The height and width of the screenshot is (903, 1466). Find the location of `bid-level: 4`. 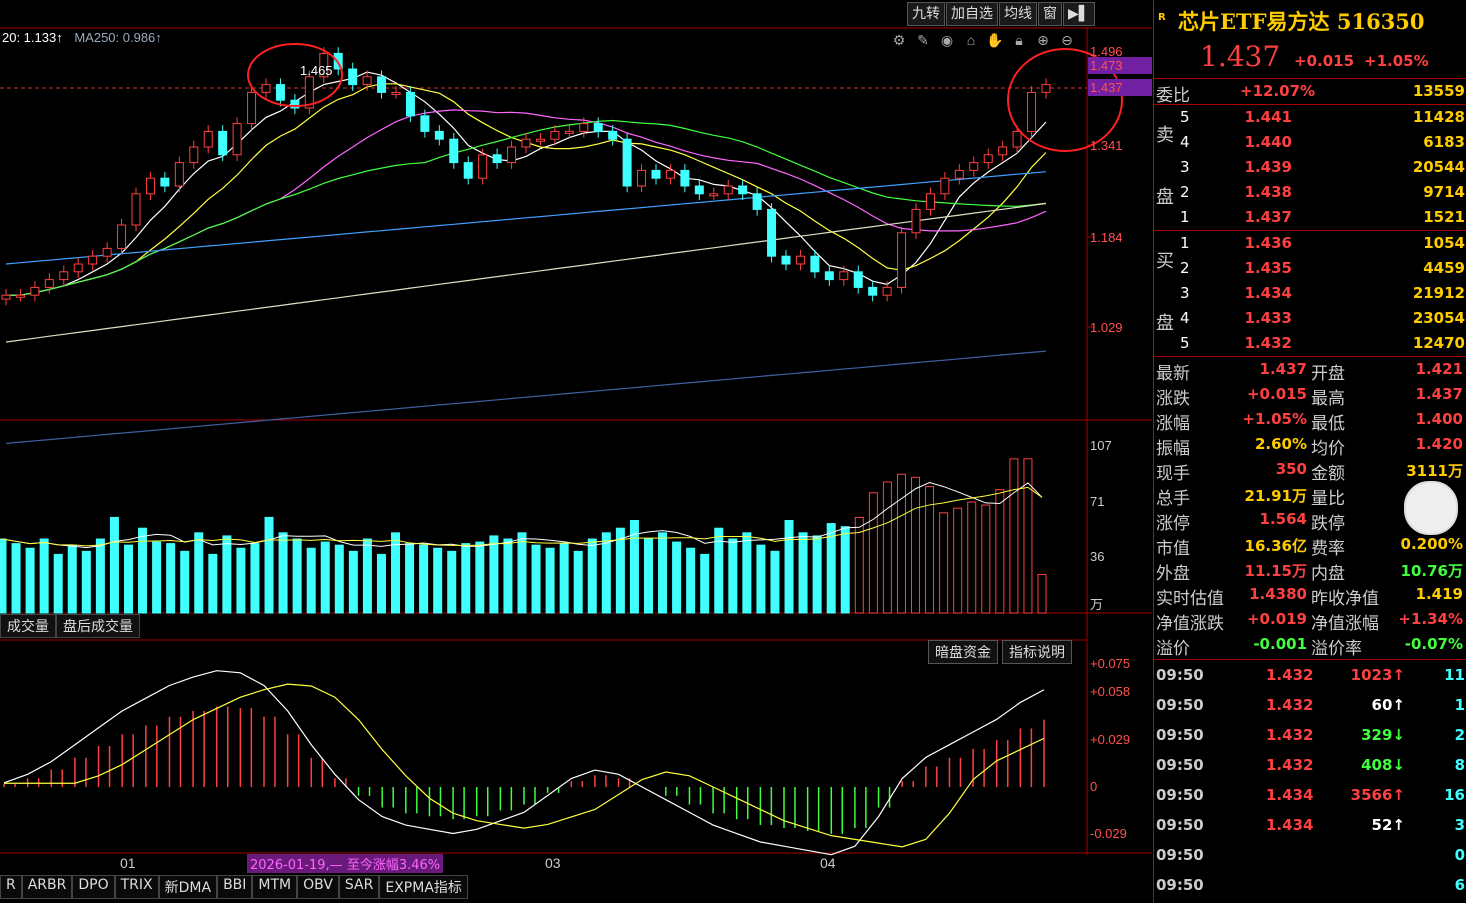

bid-level: 4 is located at coordinates (1185, 318).